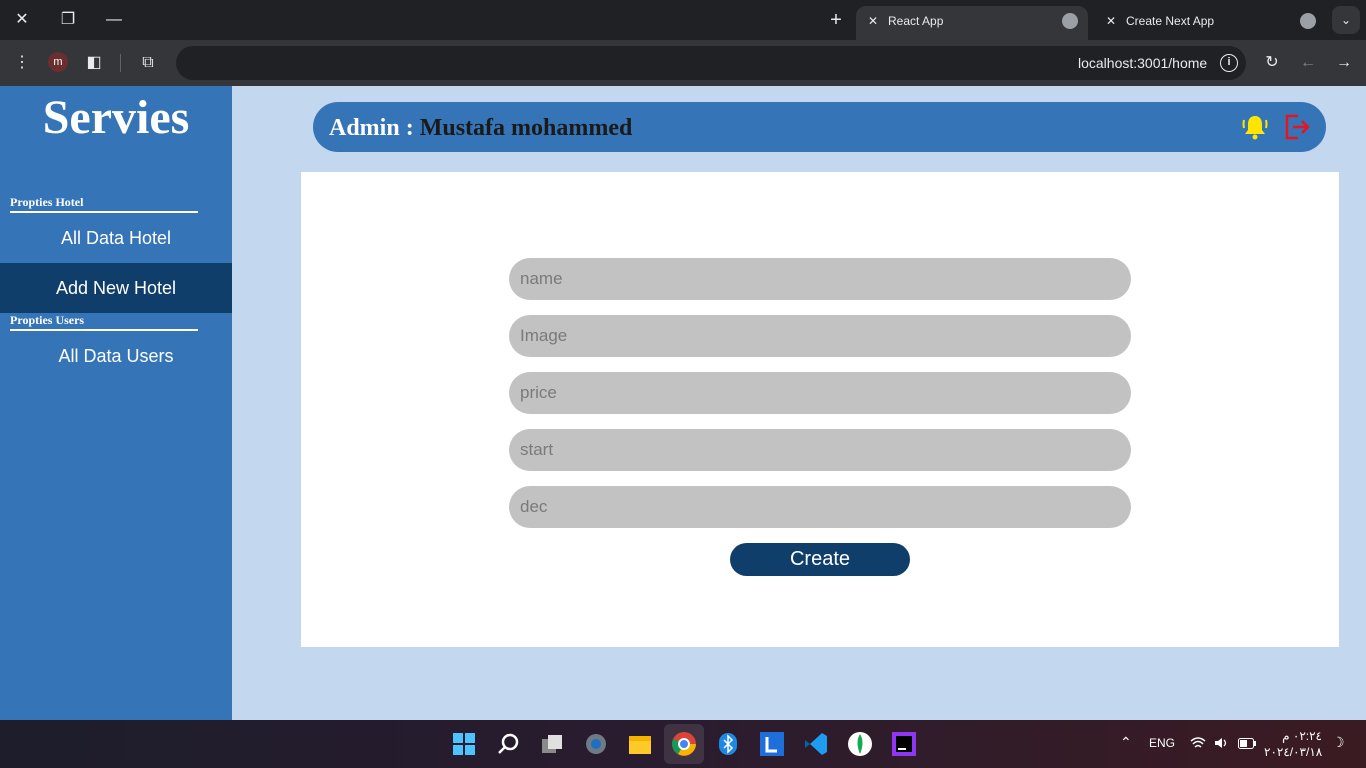 The image size is (1366, 768). I want to click on start-input, so click(820, 450).